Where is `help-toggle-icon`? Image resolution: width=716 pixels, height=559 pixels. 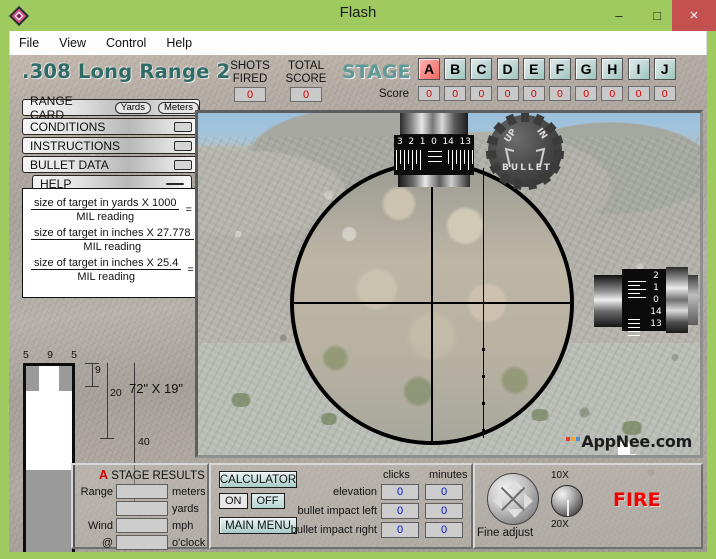
help-toggle-icon is located at coordinates (175, 184).